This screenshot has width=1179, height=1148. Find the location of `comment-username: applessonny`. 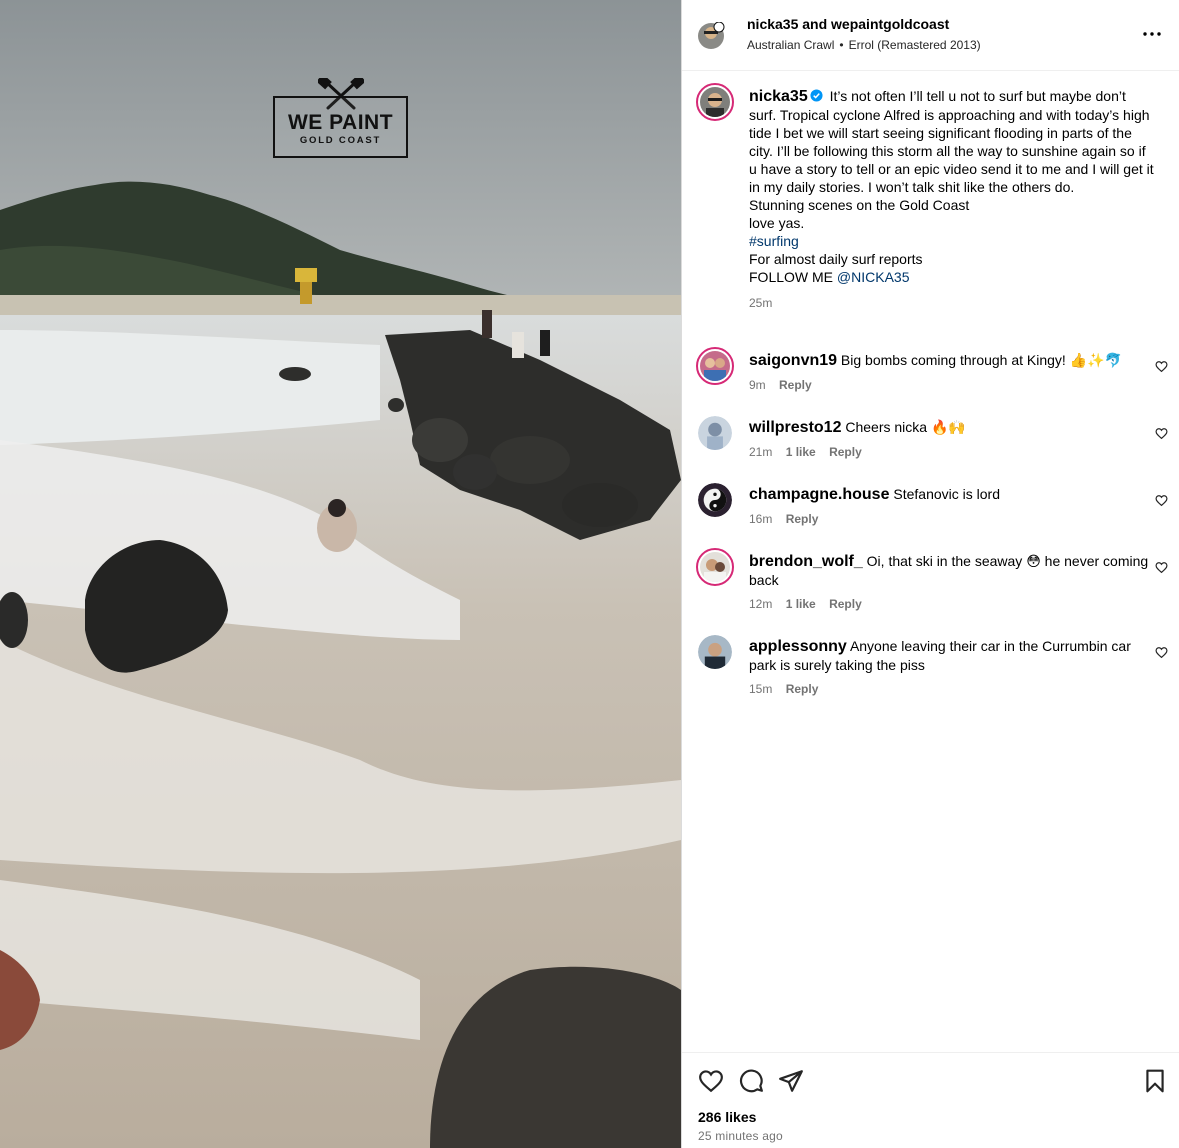

comment-username: applessonny is located at coordinates (798, 646).